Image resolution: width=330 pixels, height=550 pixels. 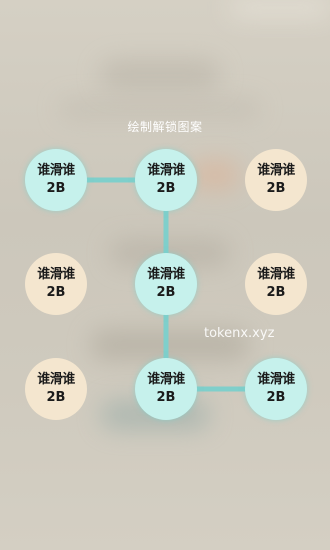 I want to click on node-1-1: 谁滑谁 2B, so click(x=56, y=180).